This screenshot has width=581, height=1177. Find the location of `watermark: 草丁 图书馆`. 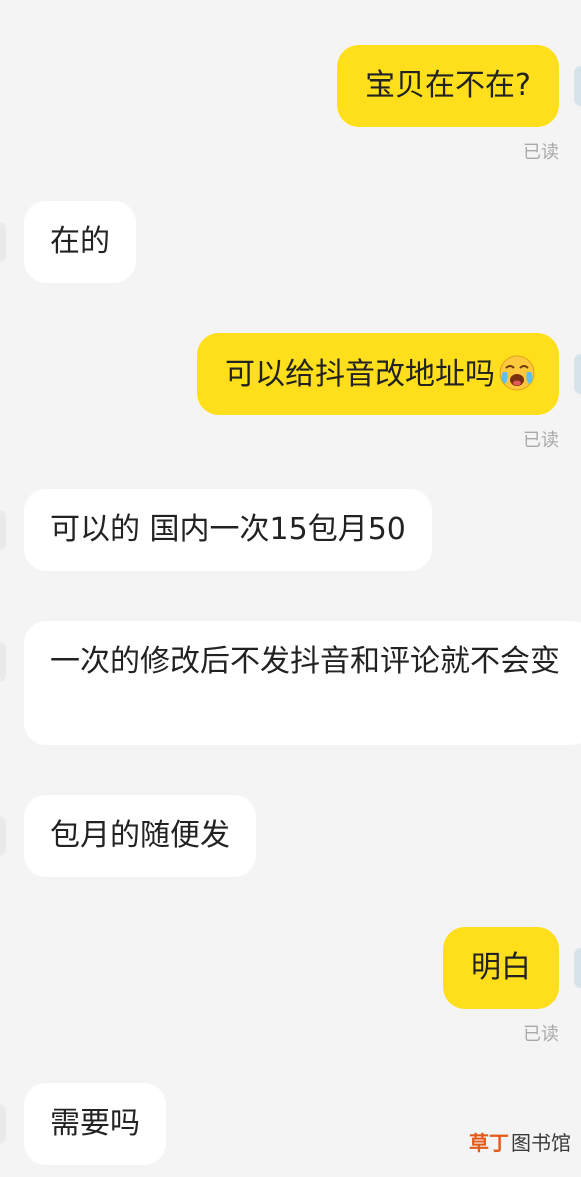

watermark: 草丁 图书馆 is located at coordinates (520, 1143).